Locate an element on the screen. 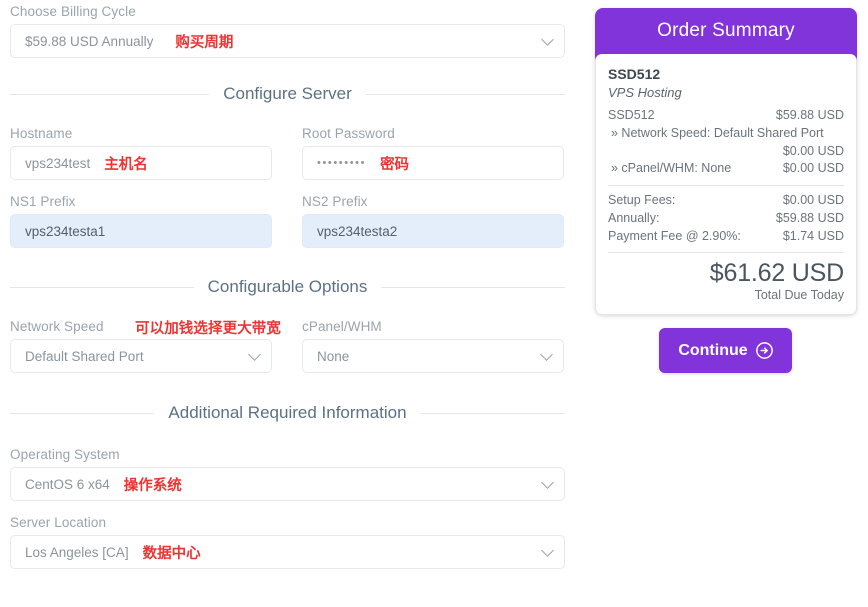 This screenshot has height=607, width=868. section-heading-configure-server: Configure Server is located at coordinates (288, 94).